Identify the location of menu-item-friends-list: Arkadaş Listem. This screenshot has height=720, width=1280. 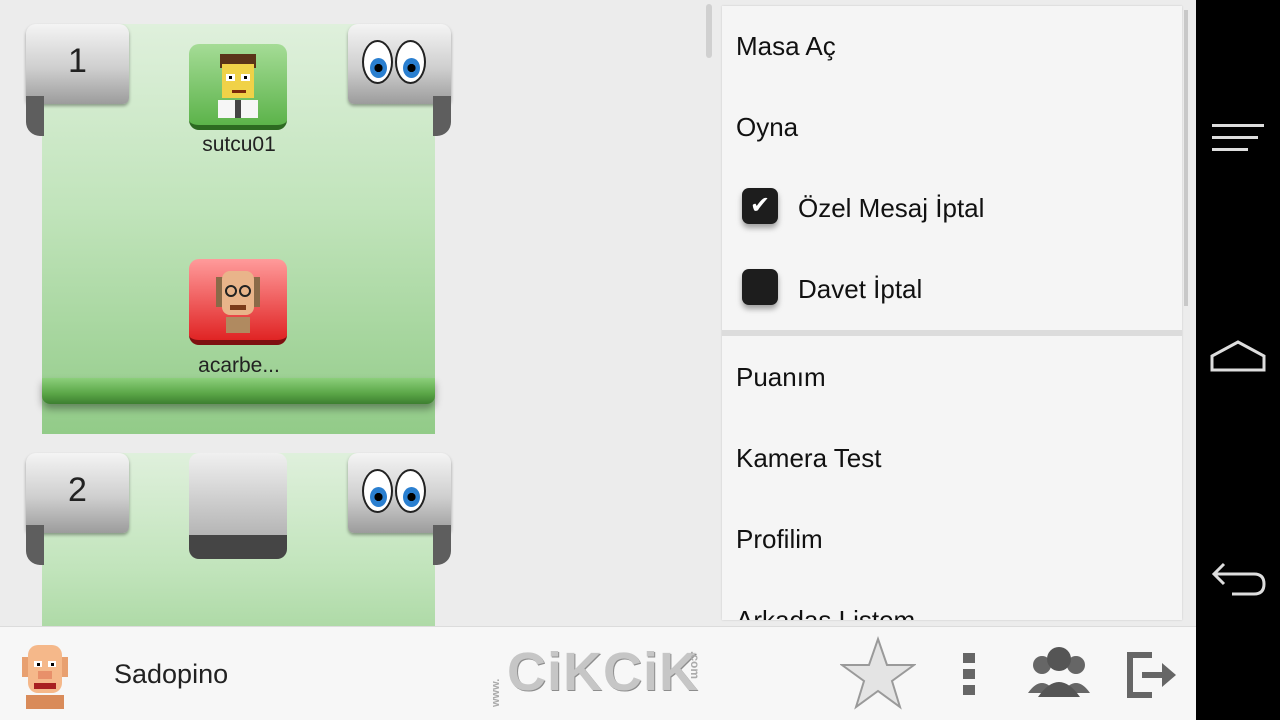
(825, 600).